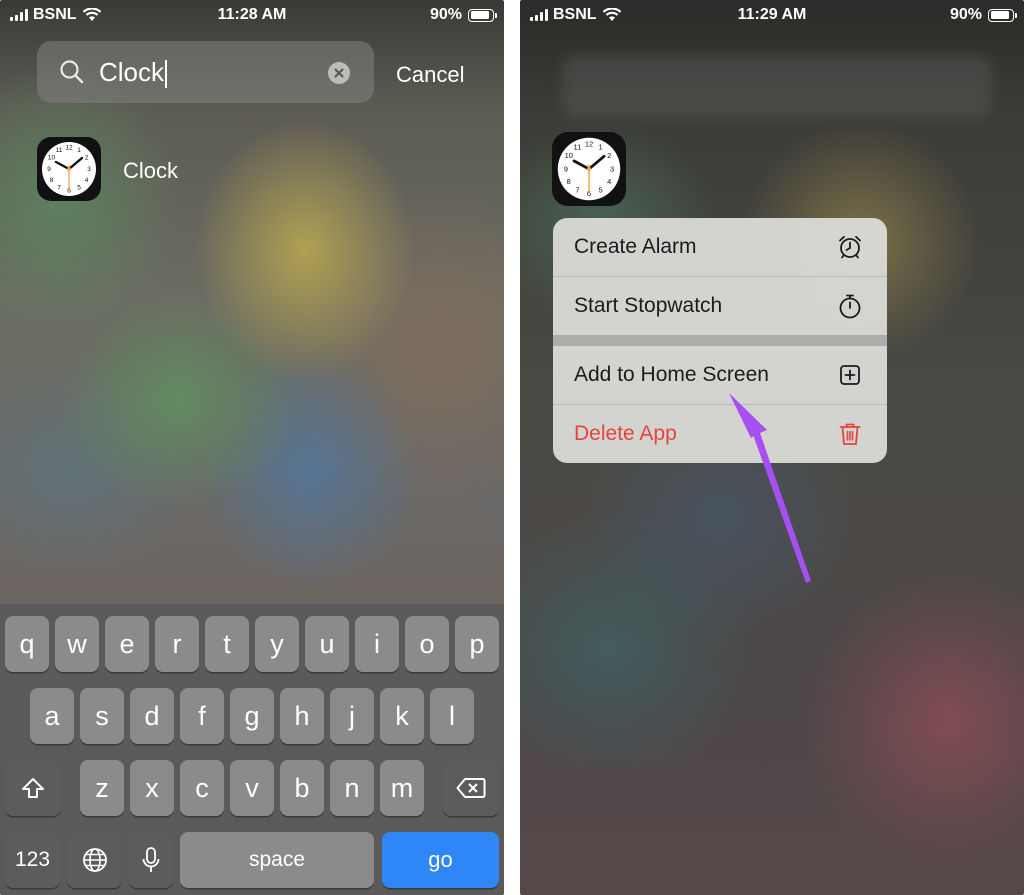 This screenshot has height=895, width=1024. I want to click on key-s: s, so click(102, 716).